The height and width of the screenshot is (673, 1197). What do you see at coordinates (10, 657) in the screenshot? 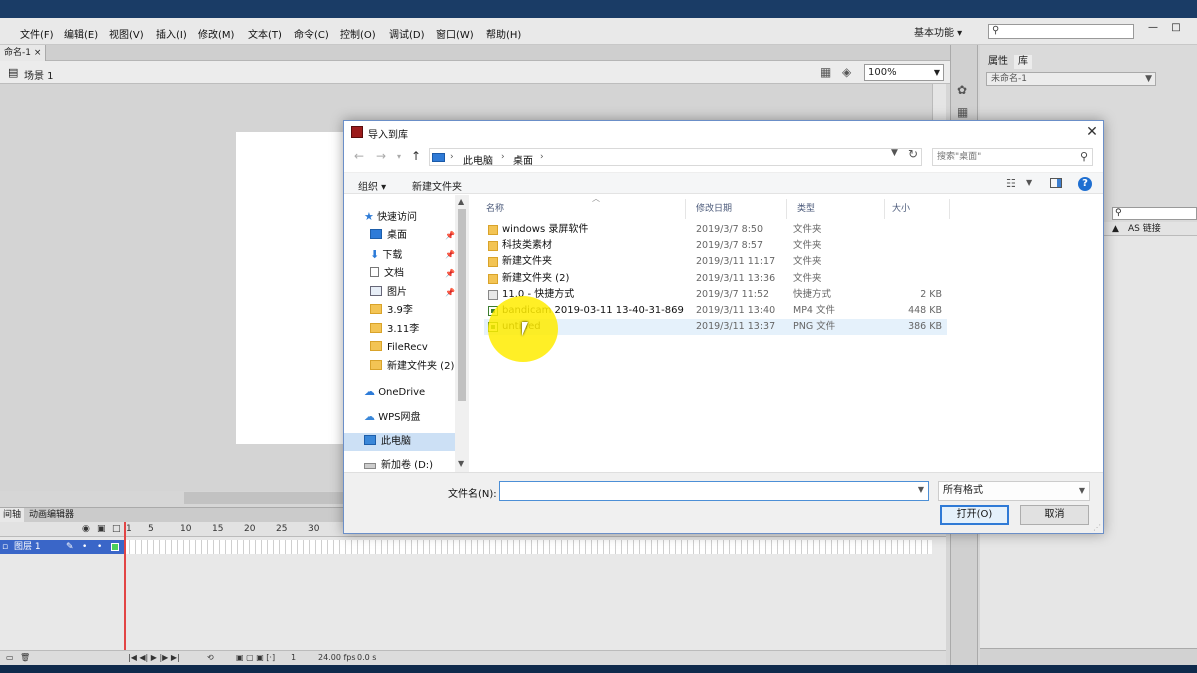
I see `new-layer-icon: ▭` at bounding box center [10, 657].